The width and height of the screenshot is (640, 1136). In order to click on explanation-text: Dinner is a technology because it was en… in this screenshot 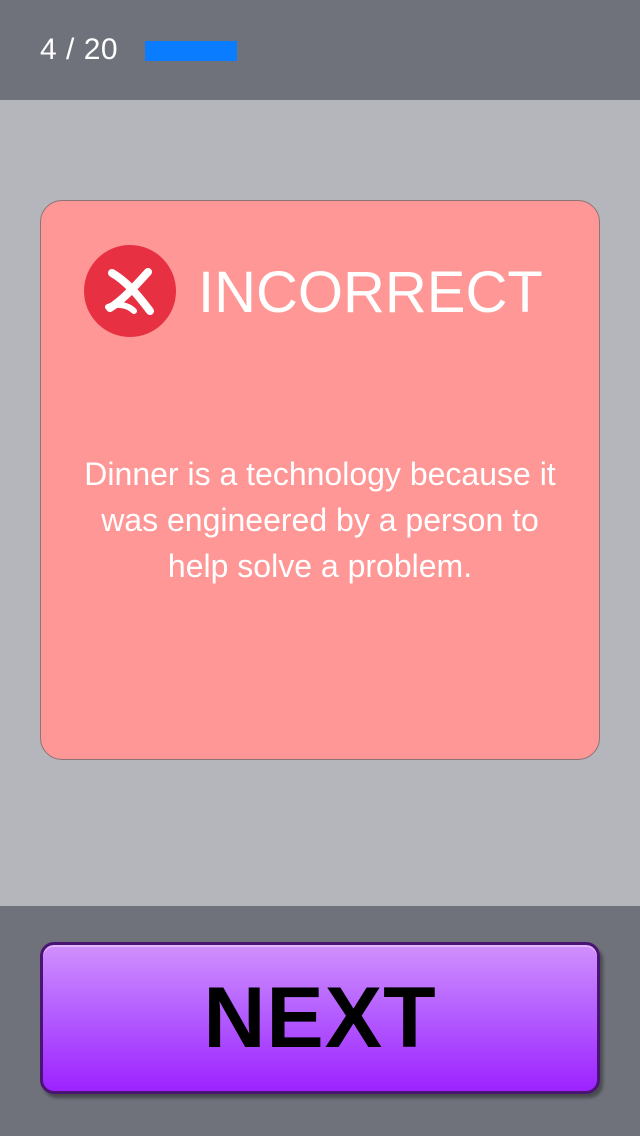, I will do `click(320, 520)`.